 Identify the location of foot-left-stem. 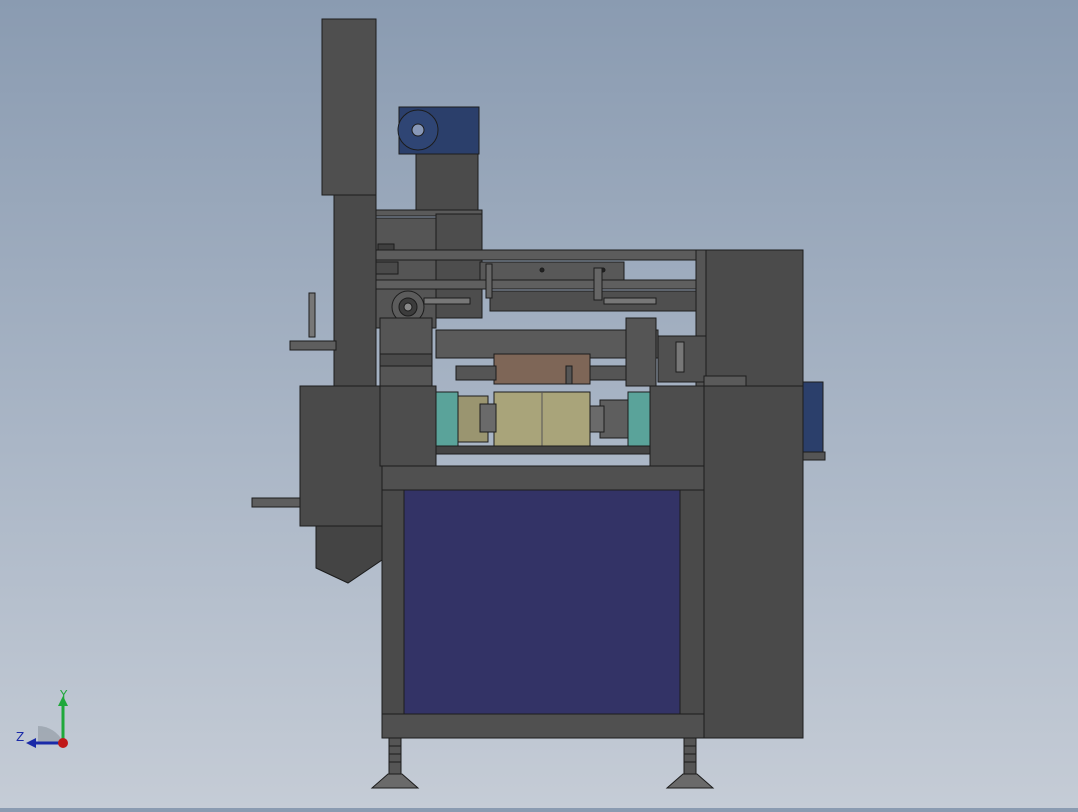
(395, 758).